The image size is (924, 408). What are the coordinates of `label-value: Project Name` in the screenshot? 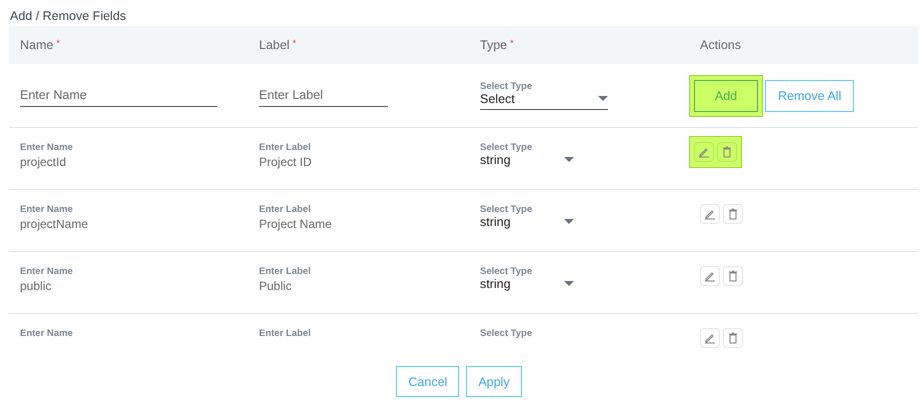 It's located at (296, 224).